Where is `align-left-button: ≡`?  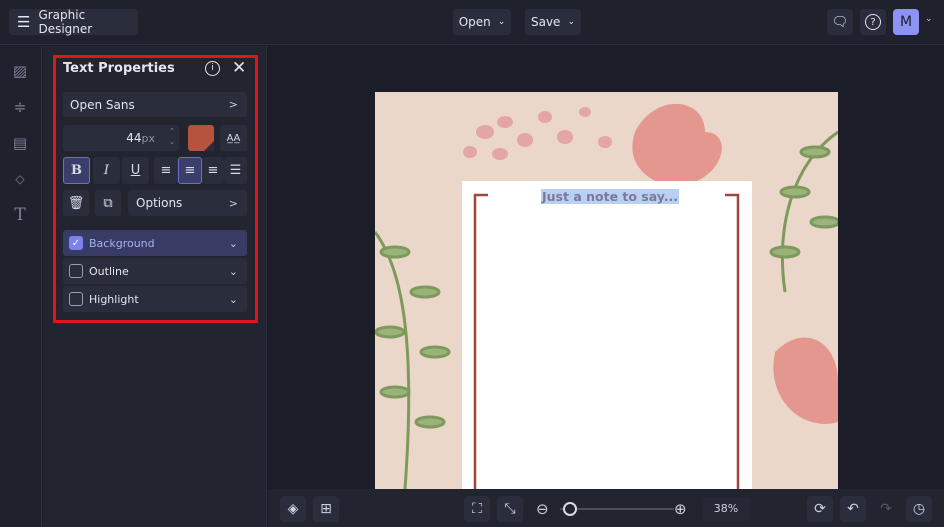 align-left-button: ≡ is located at coordinates (166, 170).